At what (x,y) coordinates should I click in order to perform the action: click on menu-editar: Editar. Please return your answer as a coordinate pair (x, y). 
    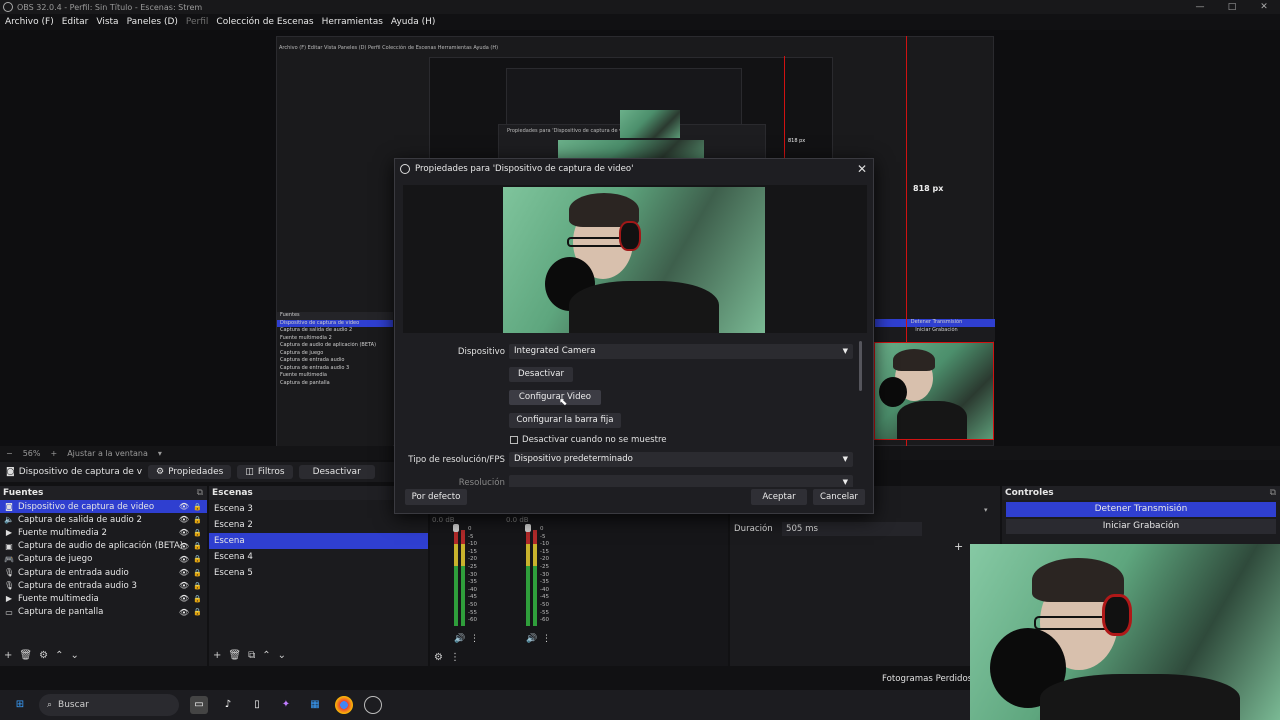
    Looking at the image, I should click on (75, 22).